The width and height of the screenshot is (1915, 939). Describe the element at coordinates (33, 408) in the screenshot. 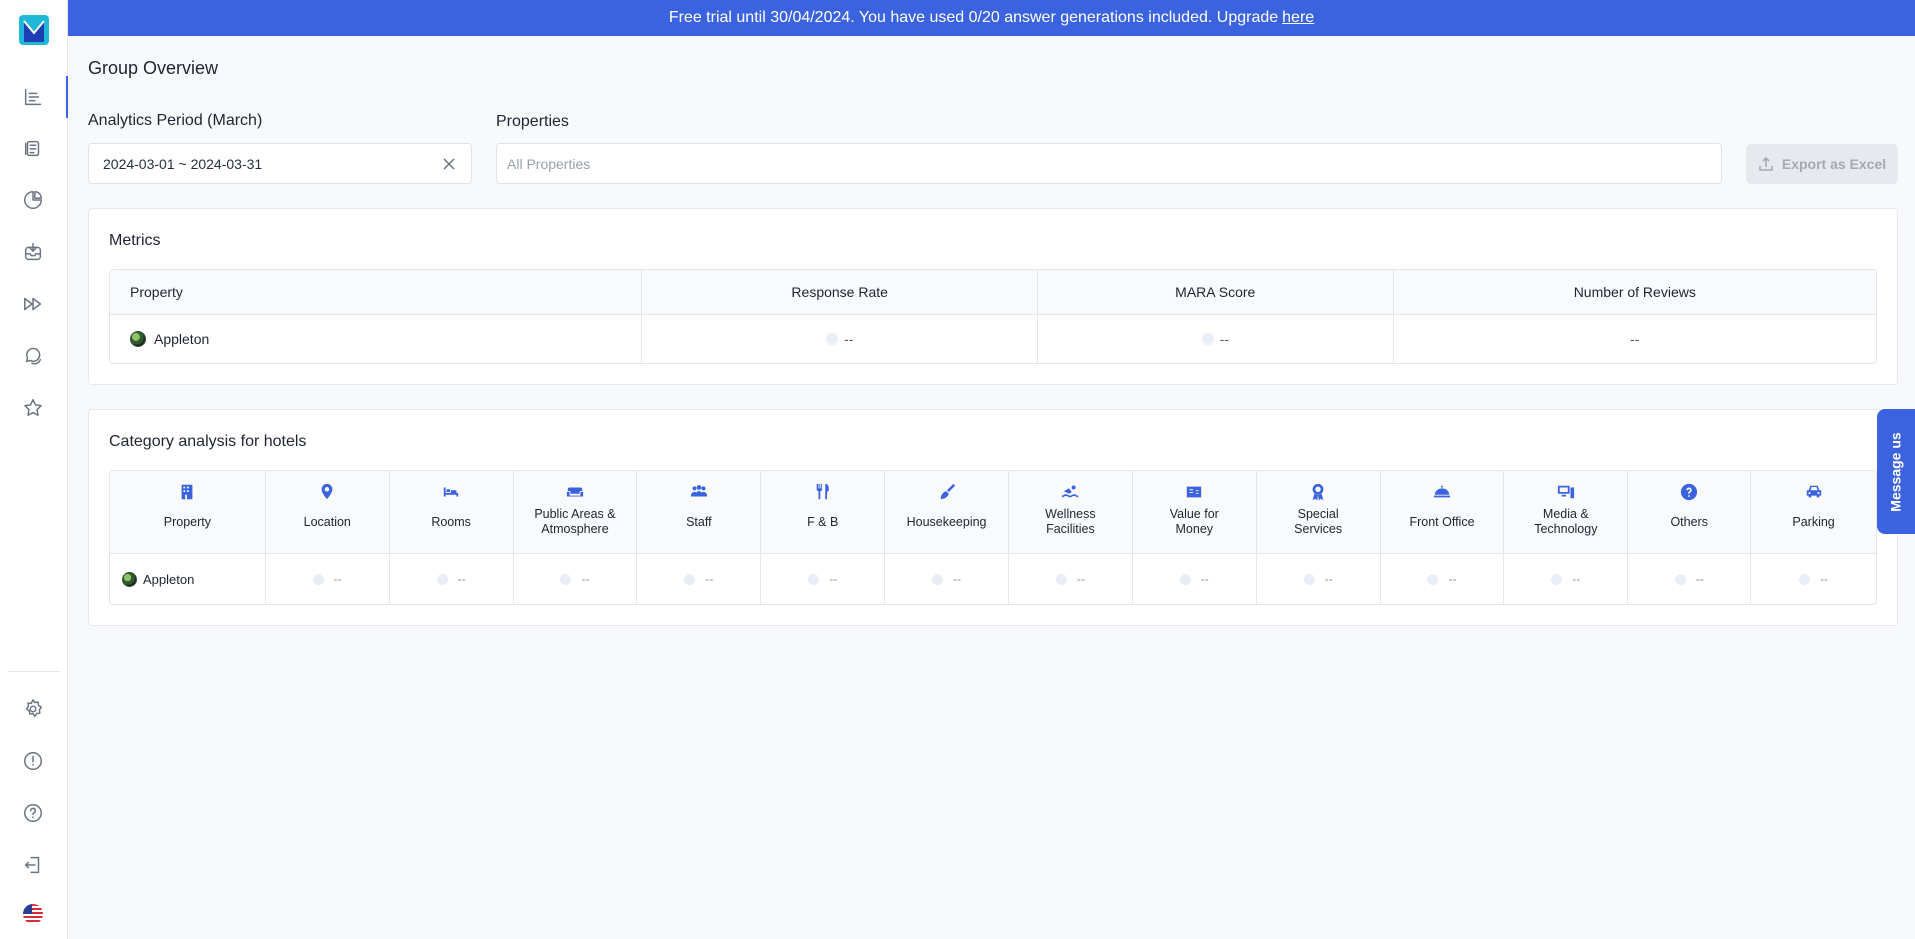

I see `star-icon` at that location.